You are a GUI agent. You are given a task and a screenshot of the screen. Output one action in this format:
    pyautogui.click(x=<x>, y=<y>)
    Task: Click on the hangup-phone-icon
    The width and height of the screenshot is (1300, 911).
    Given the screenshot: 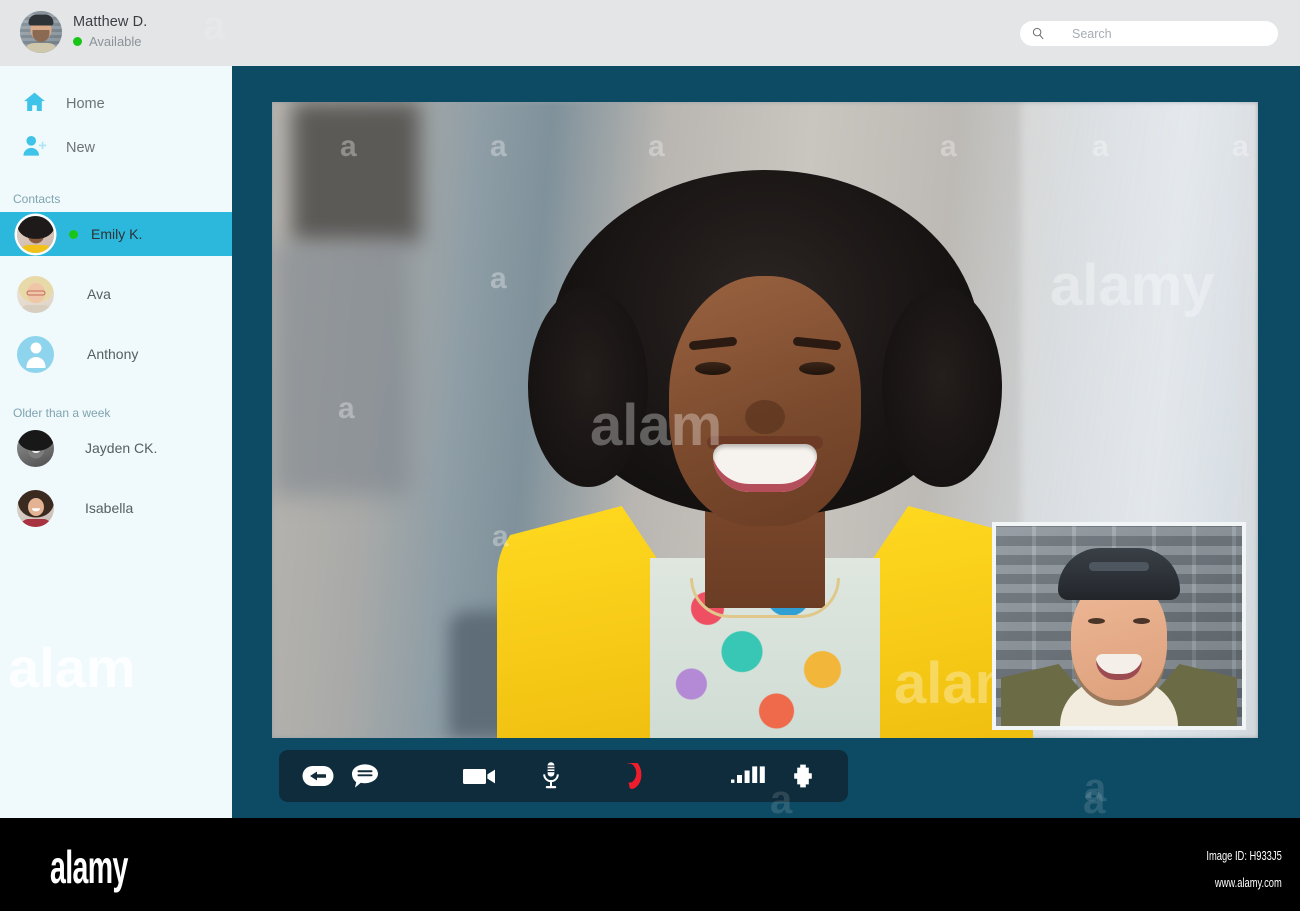 What is the action you would take?
    pyautogui.click(x=634, y=776)
    